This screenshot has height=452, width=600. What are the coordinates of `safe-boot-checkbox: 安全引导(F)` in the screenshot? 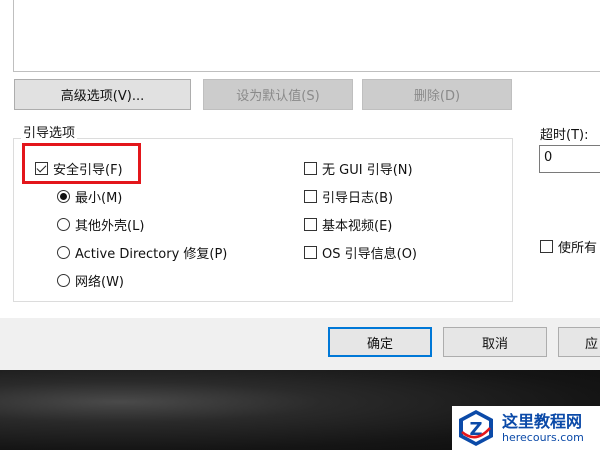 It's located at (79, 168).